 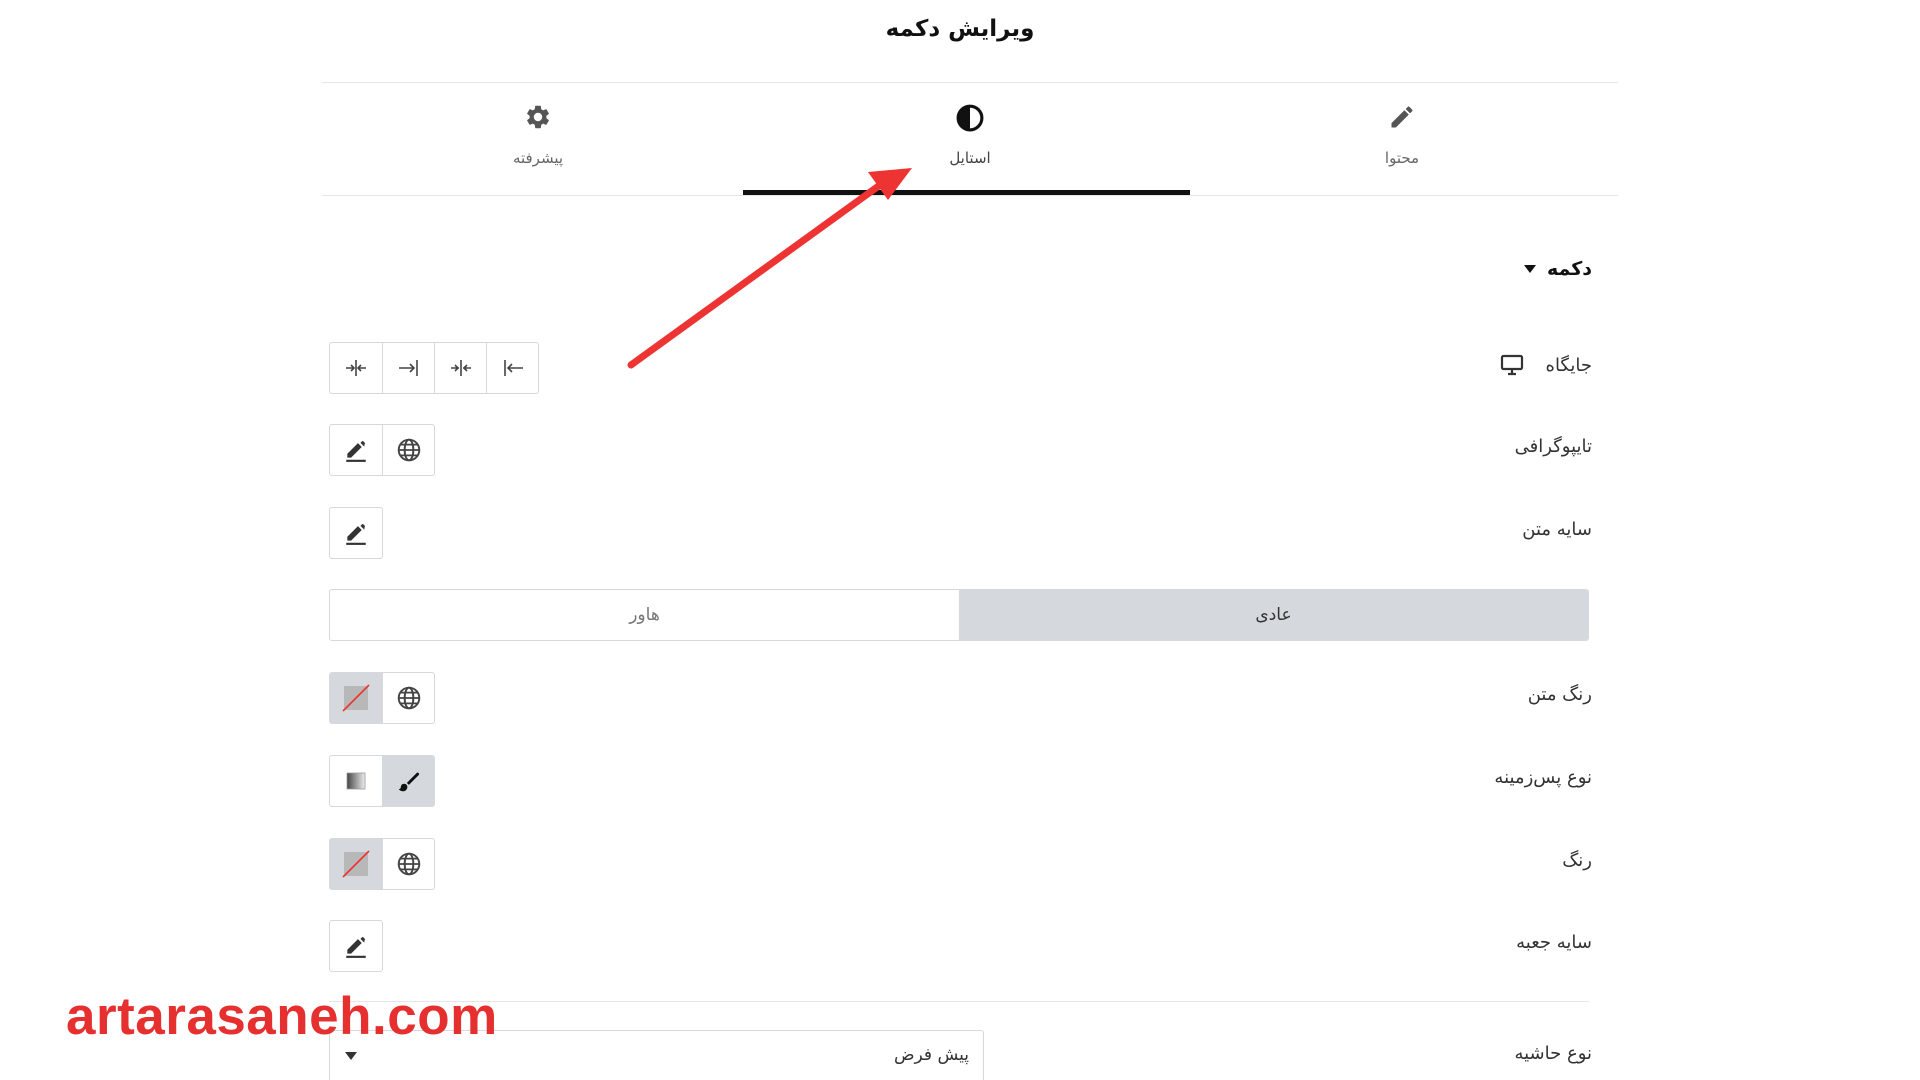 I want to click on row-position-label: جایگاه, so click(x=1546, y=365).